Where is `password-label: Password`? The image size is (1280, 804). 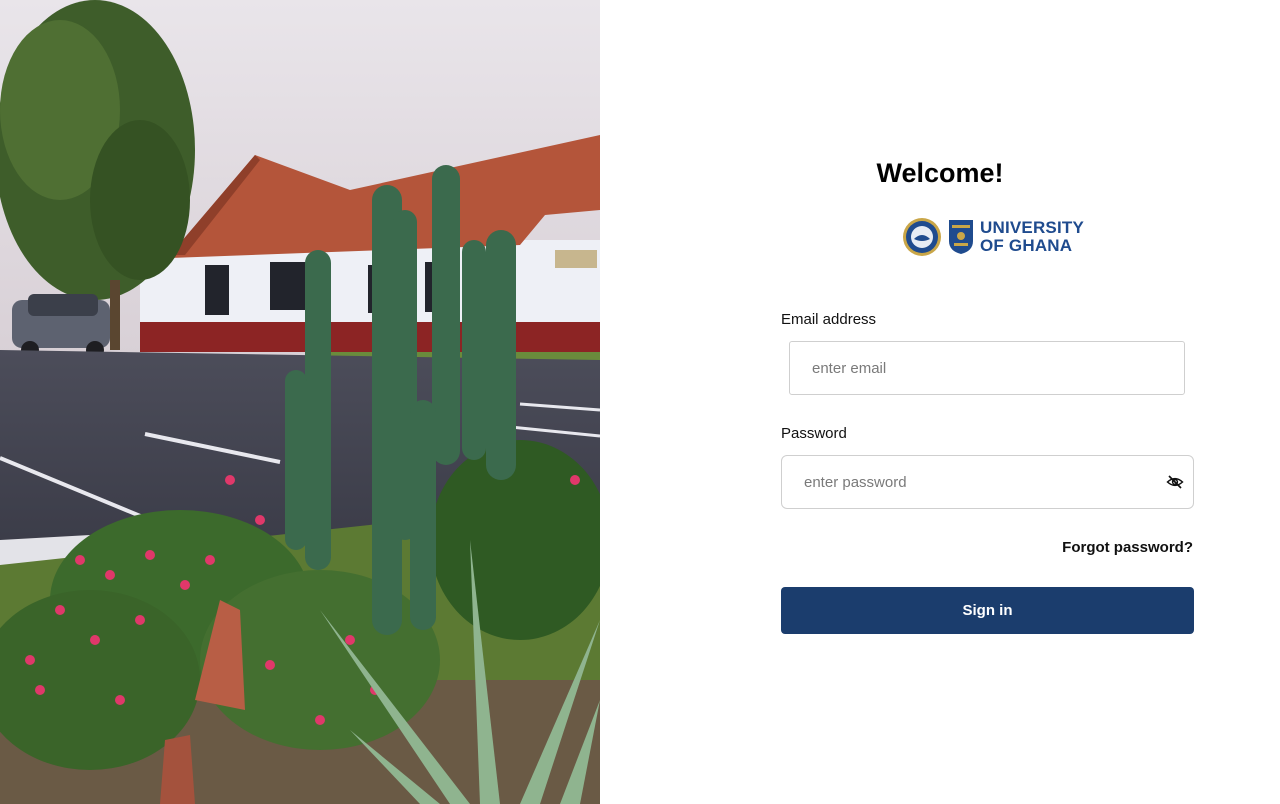
password-label: Password is located at coordinates (814, 433).